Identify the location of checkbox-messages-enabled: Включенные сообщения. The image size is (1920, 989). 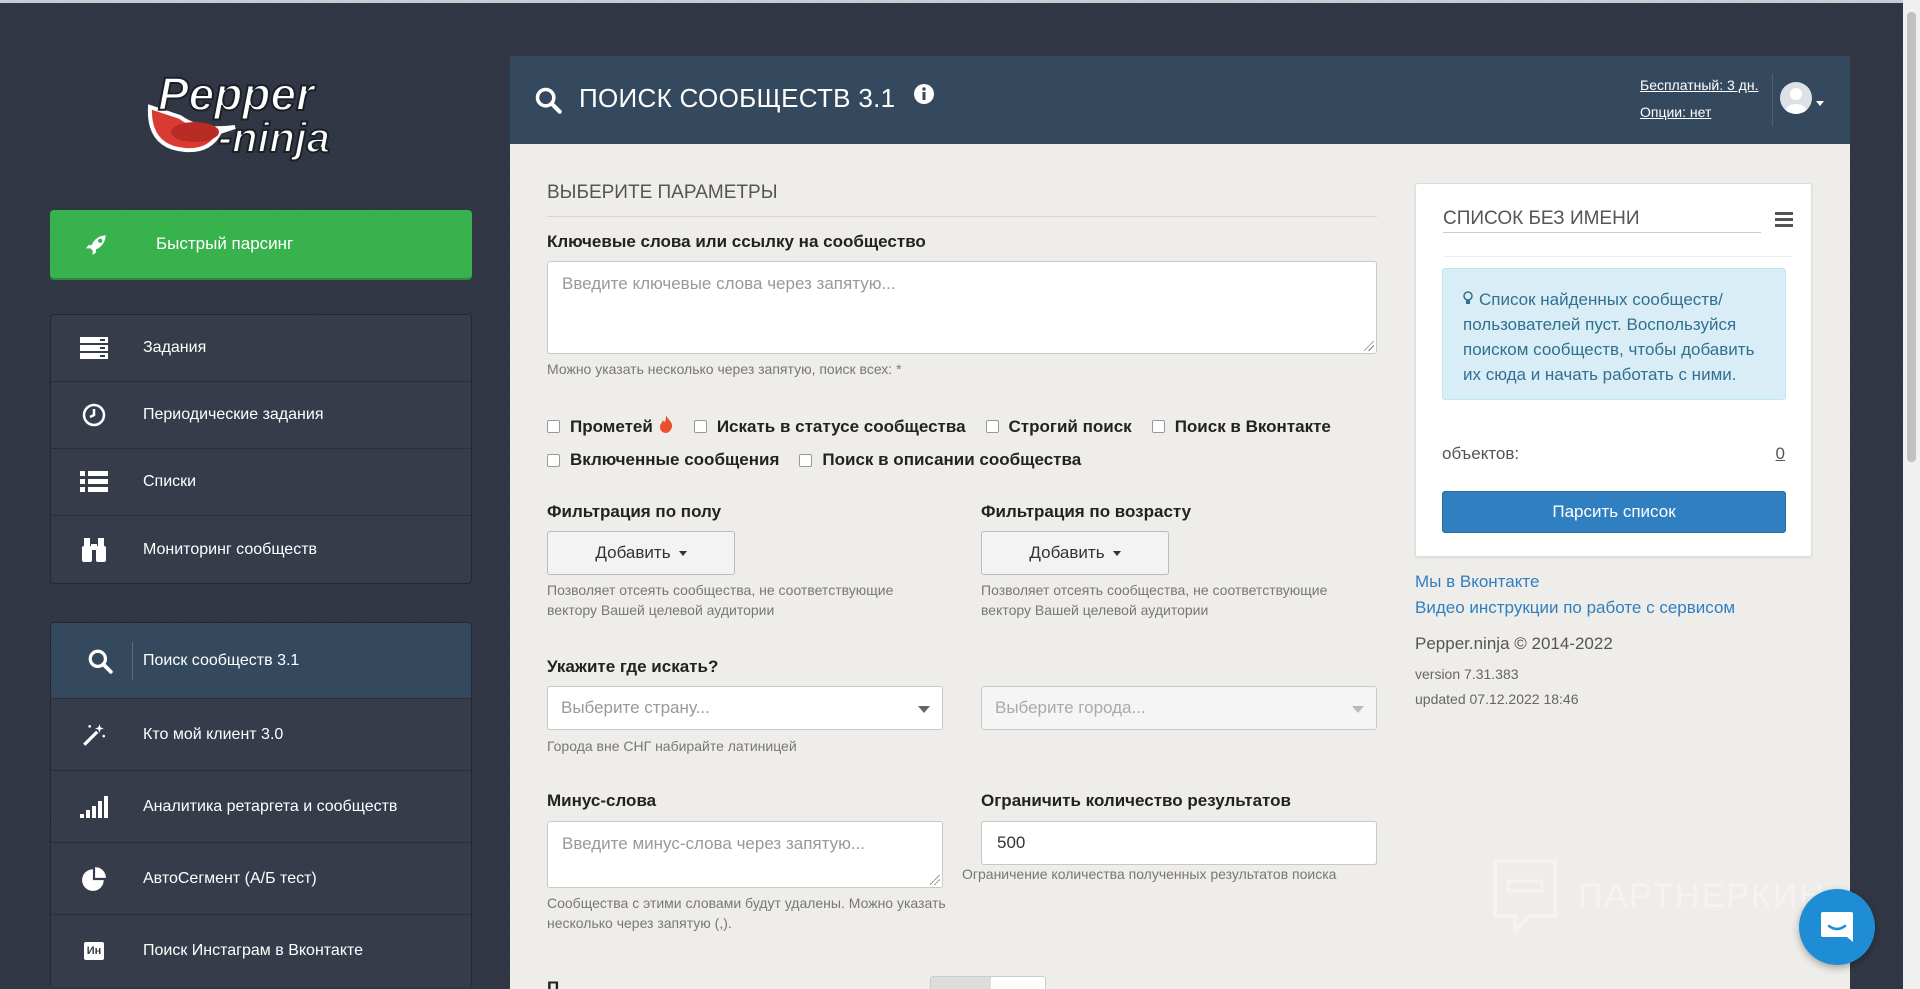
(663, 460).